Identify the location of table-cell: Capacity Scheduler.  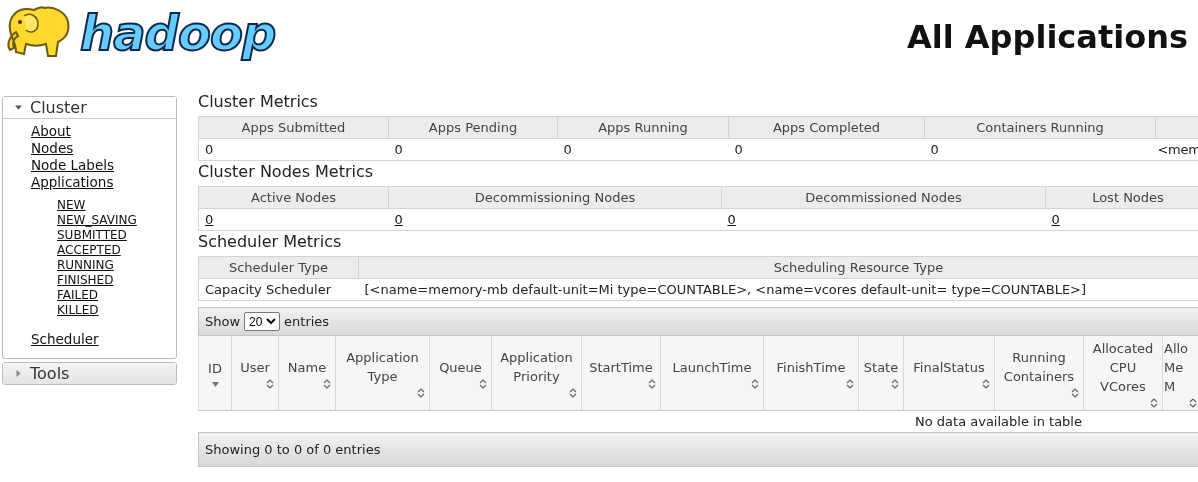
(278, 289).